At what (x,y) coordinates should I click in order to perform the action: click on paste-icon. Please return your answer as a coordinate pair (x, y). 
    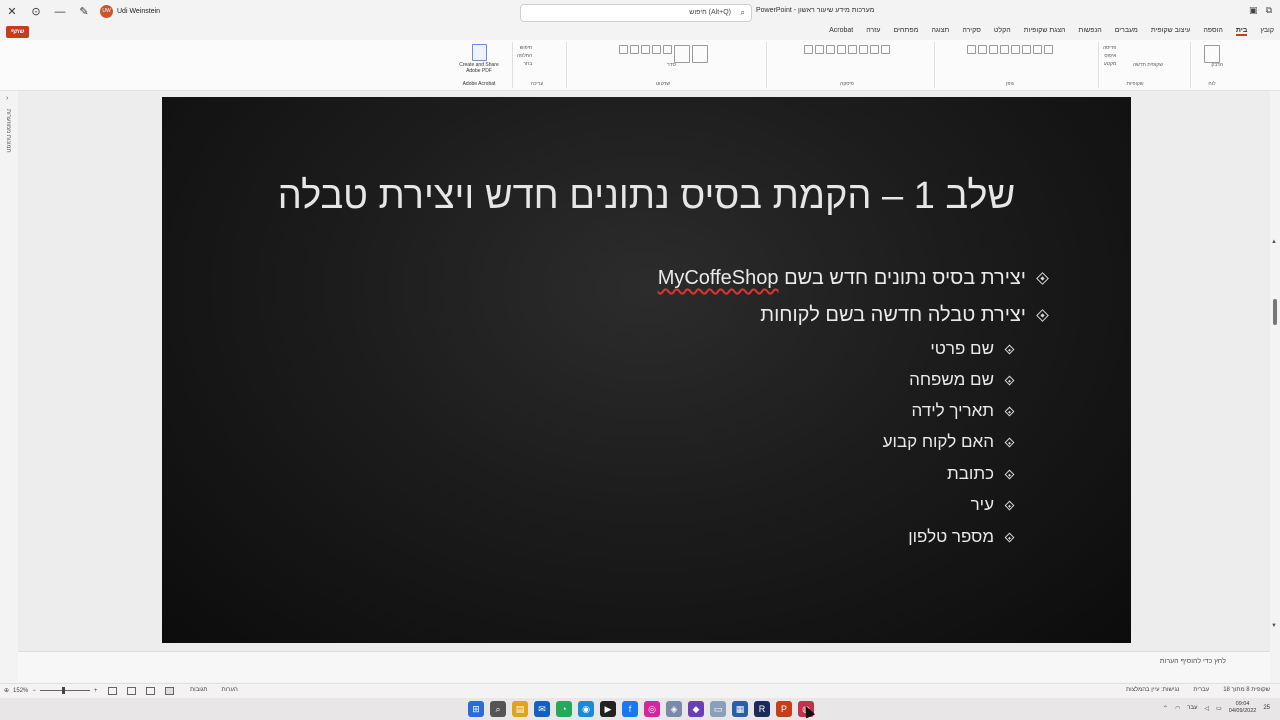
    Looking at the image, I should click on (1212, 54).